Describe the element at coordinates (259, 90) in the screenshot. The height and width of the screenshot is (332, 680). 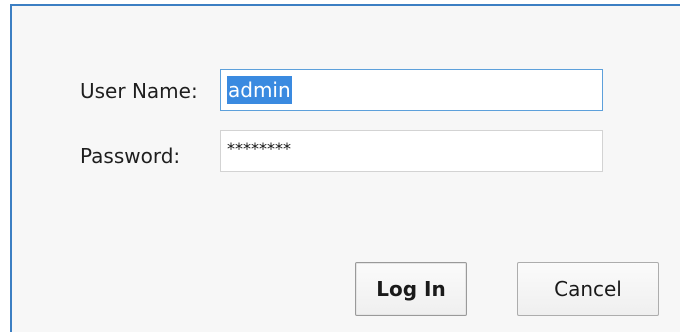
I see `username-value: admin` at that location.